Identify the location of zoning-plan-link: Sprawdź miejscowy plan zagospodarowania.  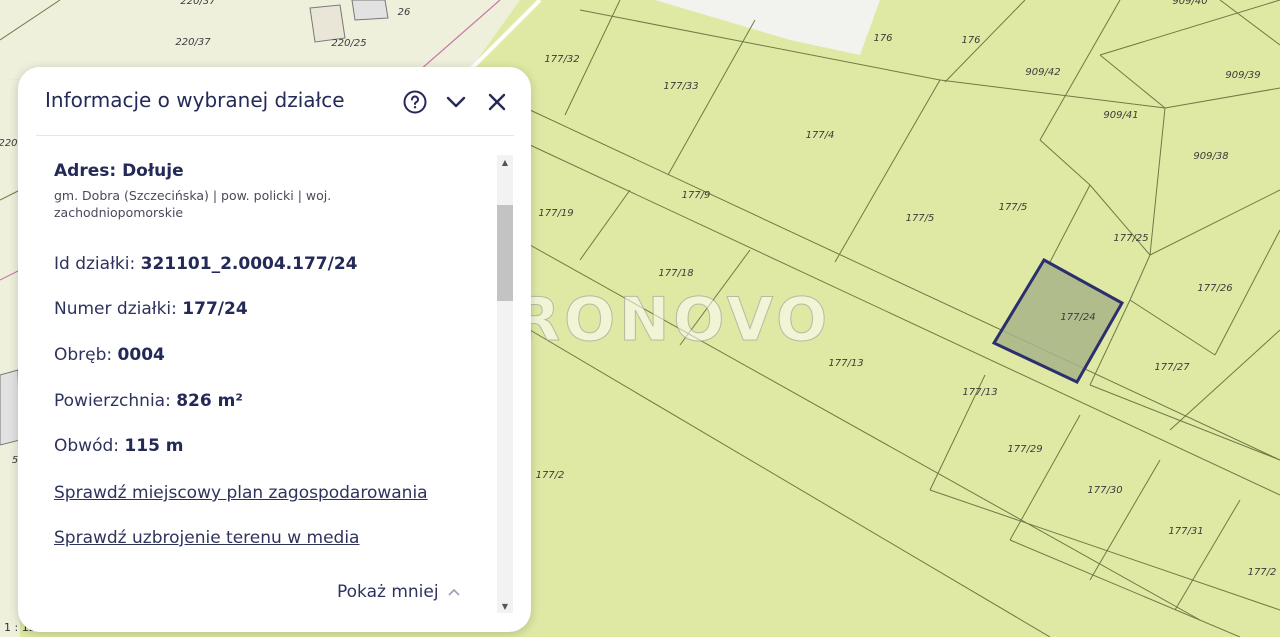
(241, 493).